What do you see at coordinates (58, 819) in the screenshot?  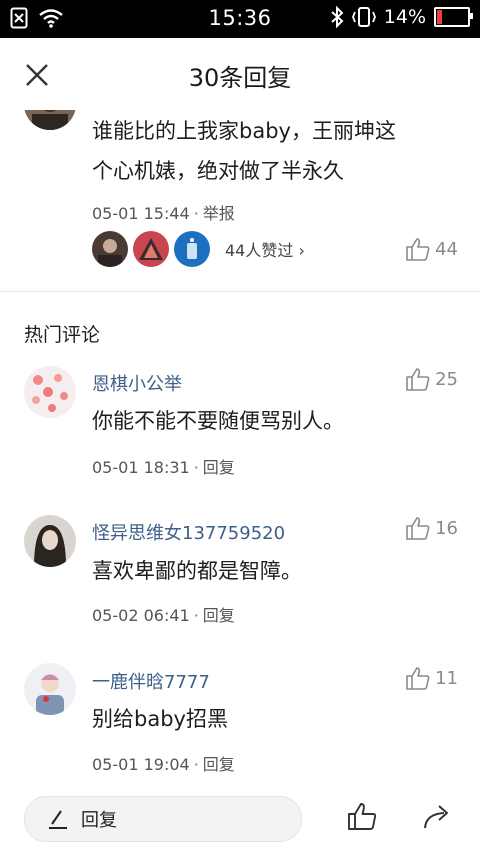 I see `pencil-icon` at bounding box center [58, 819].